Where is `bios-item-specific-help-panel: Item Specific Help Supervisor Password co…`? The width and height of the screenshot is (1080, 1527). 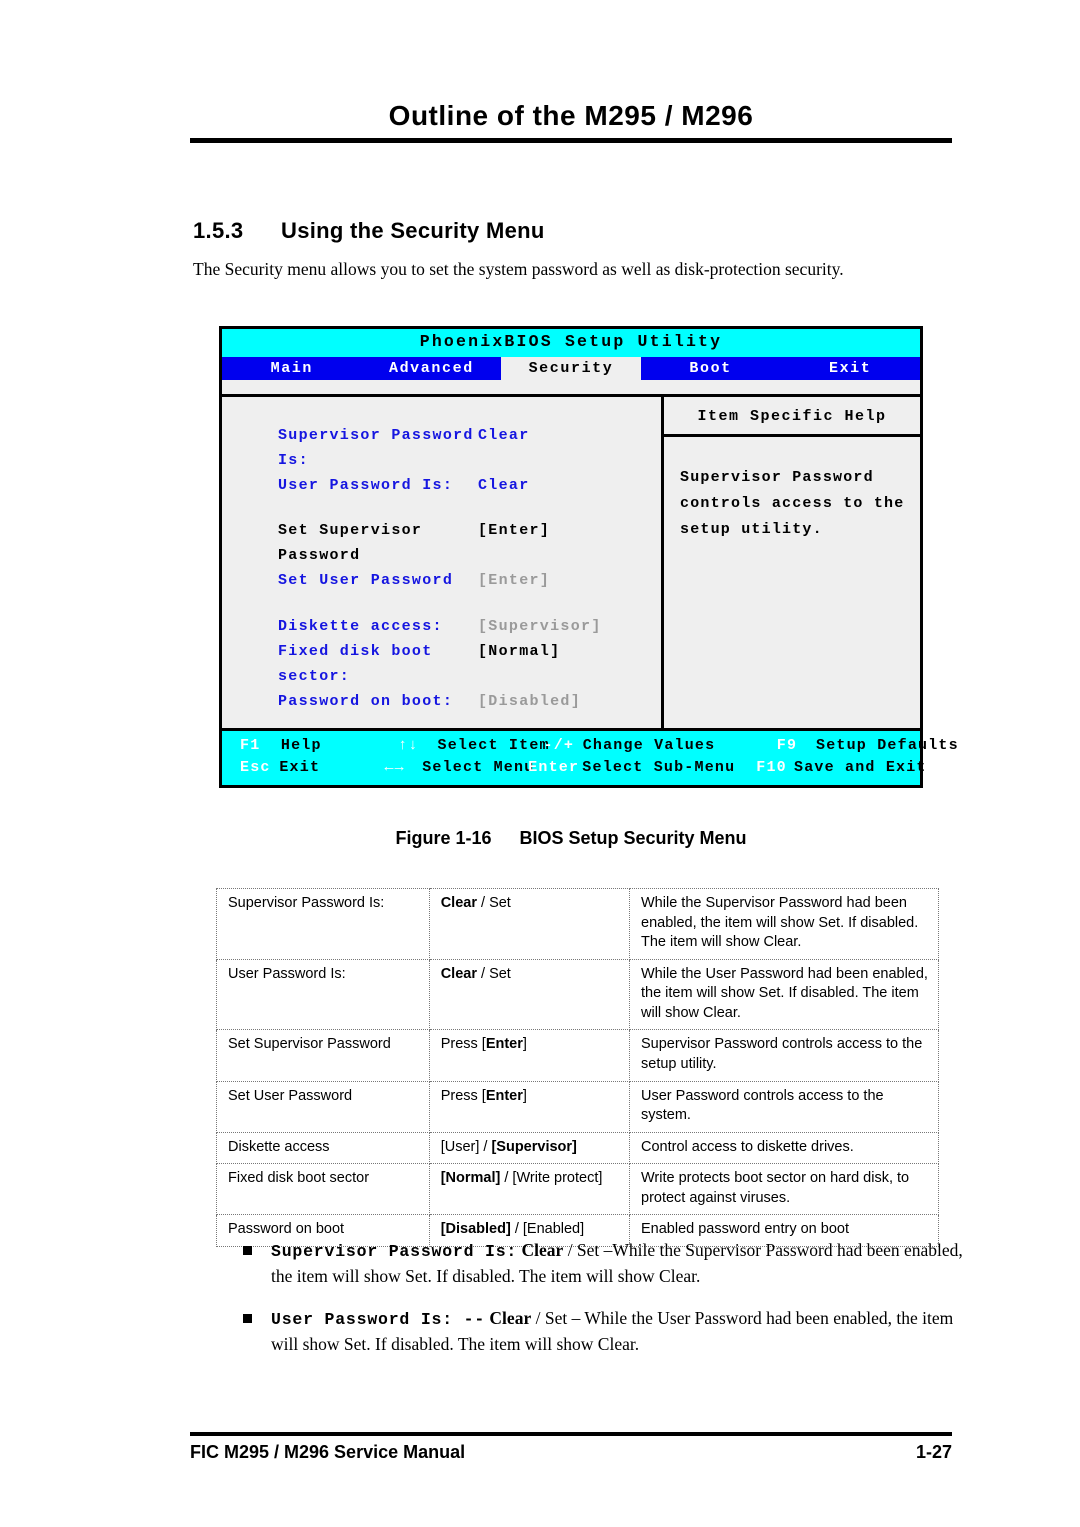 bios-item-specific-help-panel: Item Specific Help Supervisor Password co… is located at coordinates (792, 562).